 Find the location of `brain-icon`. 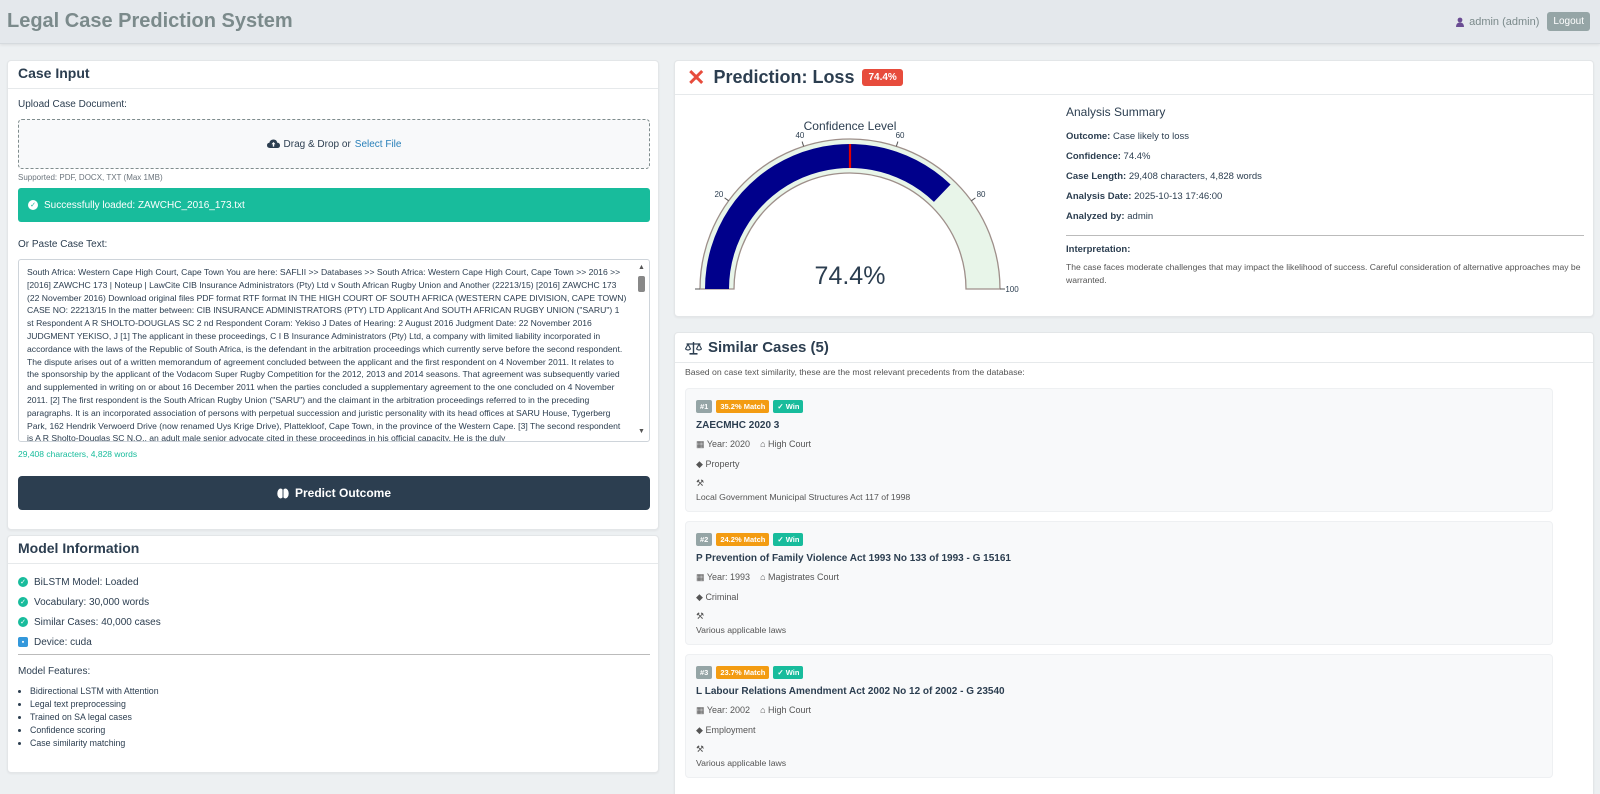

brain-icon is located at coordinates (283, 493).